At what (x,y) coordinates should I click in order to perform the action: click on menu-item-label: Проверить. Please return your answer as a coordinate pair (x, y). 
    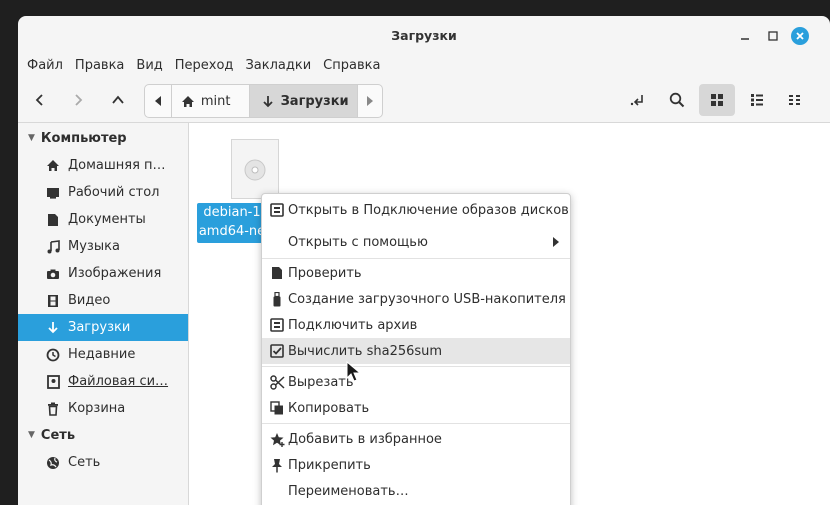
    Looking at the image, I should click on (325, 273).